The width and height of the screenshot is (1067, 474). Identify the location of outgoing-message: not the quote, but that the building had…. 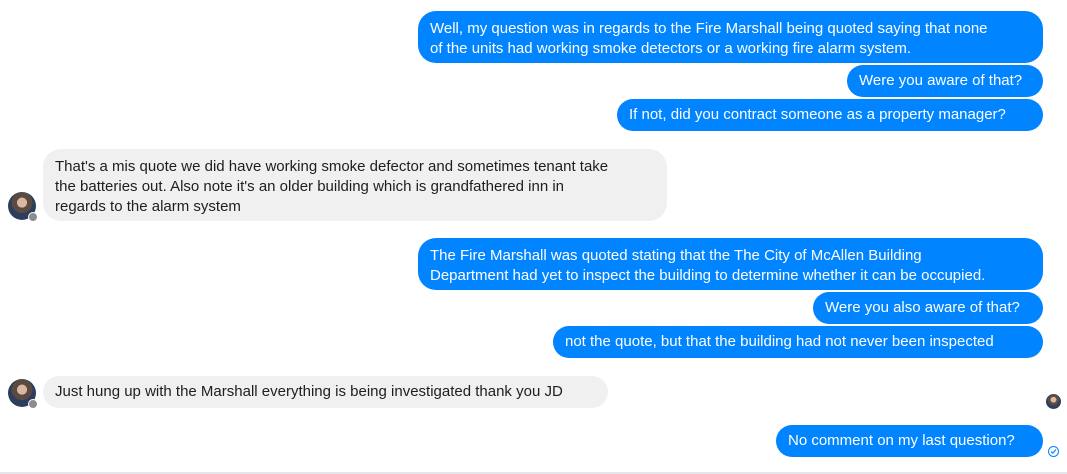
(798, 342).